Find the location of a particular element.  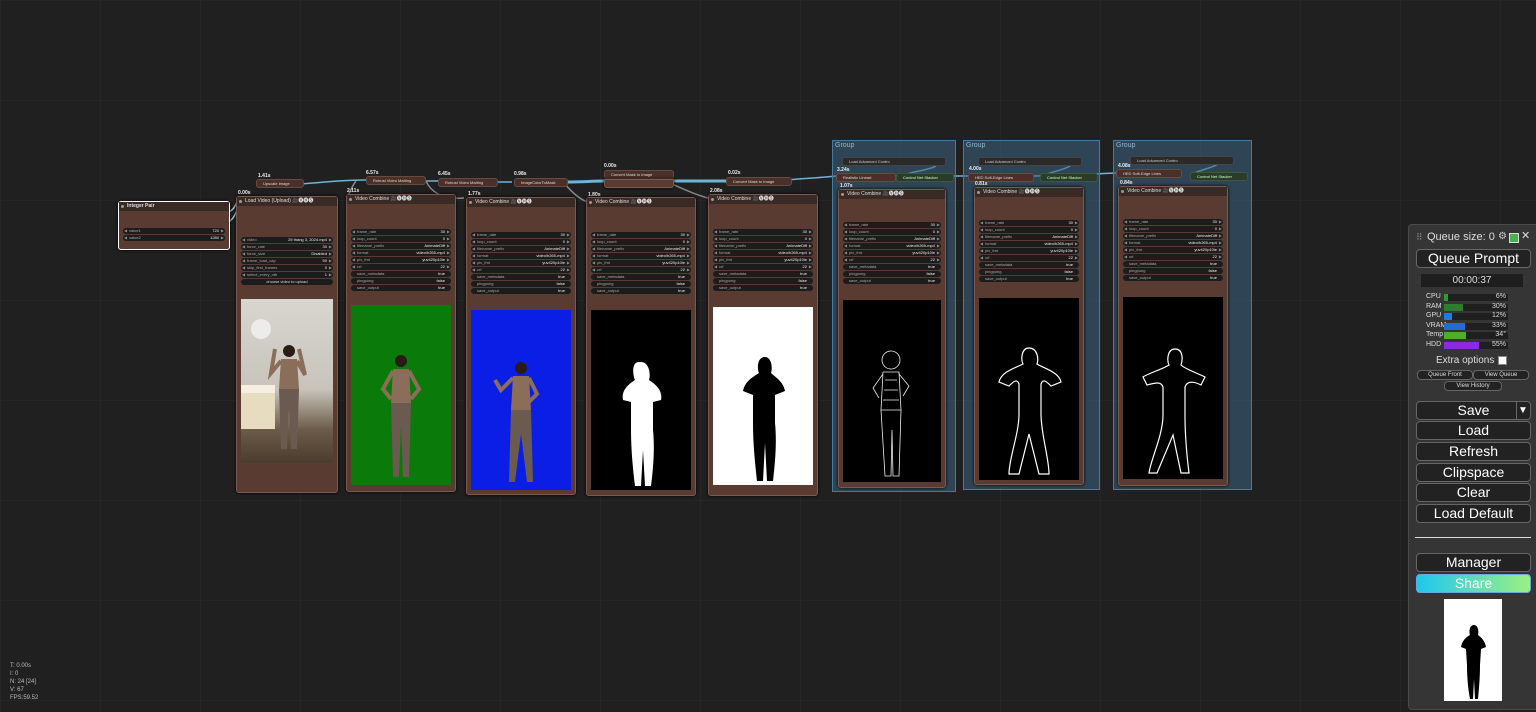

widget-value1: value1 720 is located at coordinates (174, 231).